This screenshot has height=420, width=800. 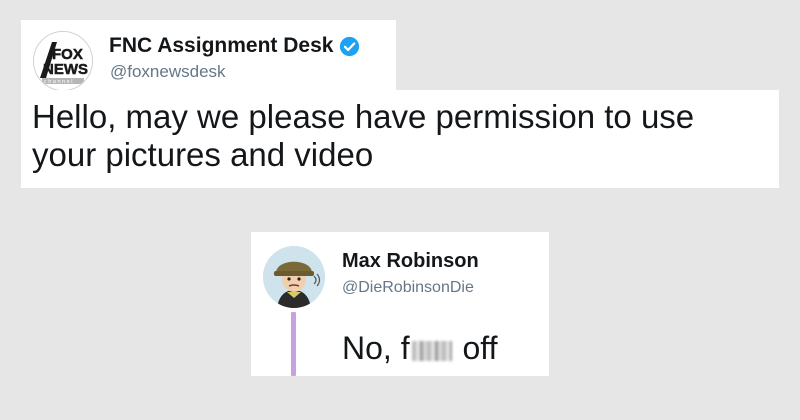 I want to click on author-name-row: Max Robinson, so click(x=410, y=261).